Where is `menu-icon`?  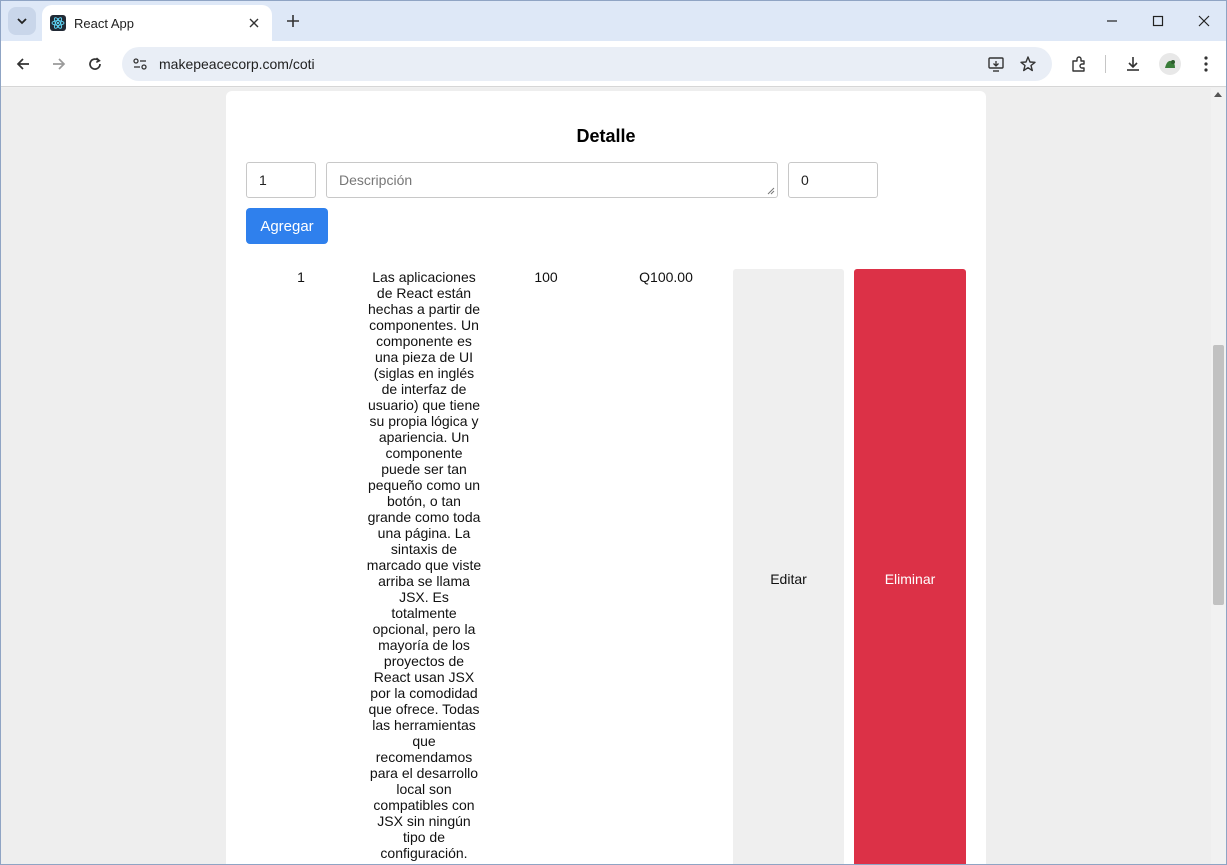 menu-icon is located at coordinates (1206, 64).